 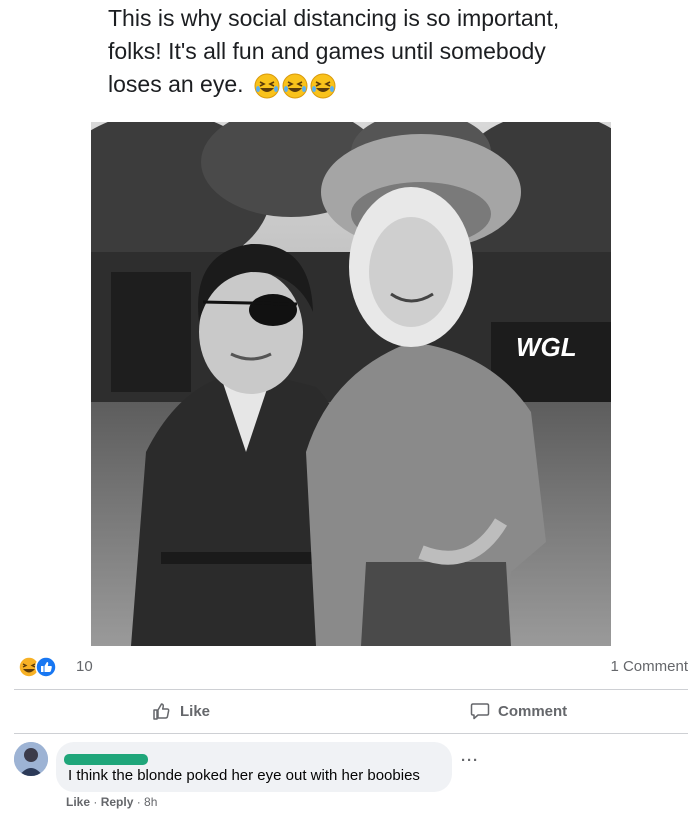 I want to click on comment-count-link: 1 Comment, so click(x=649, y=666).